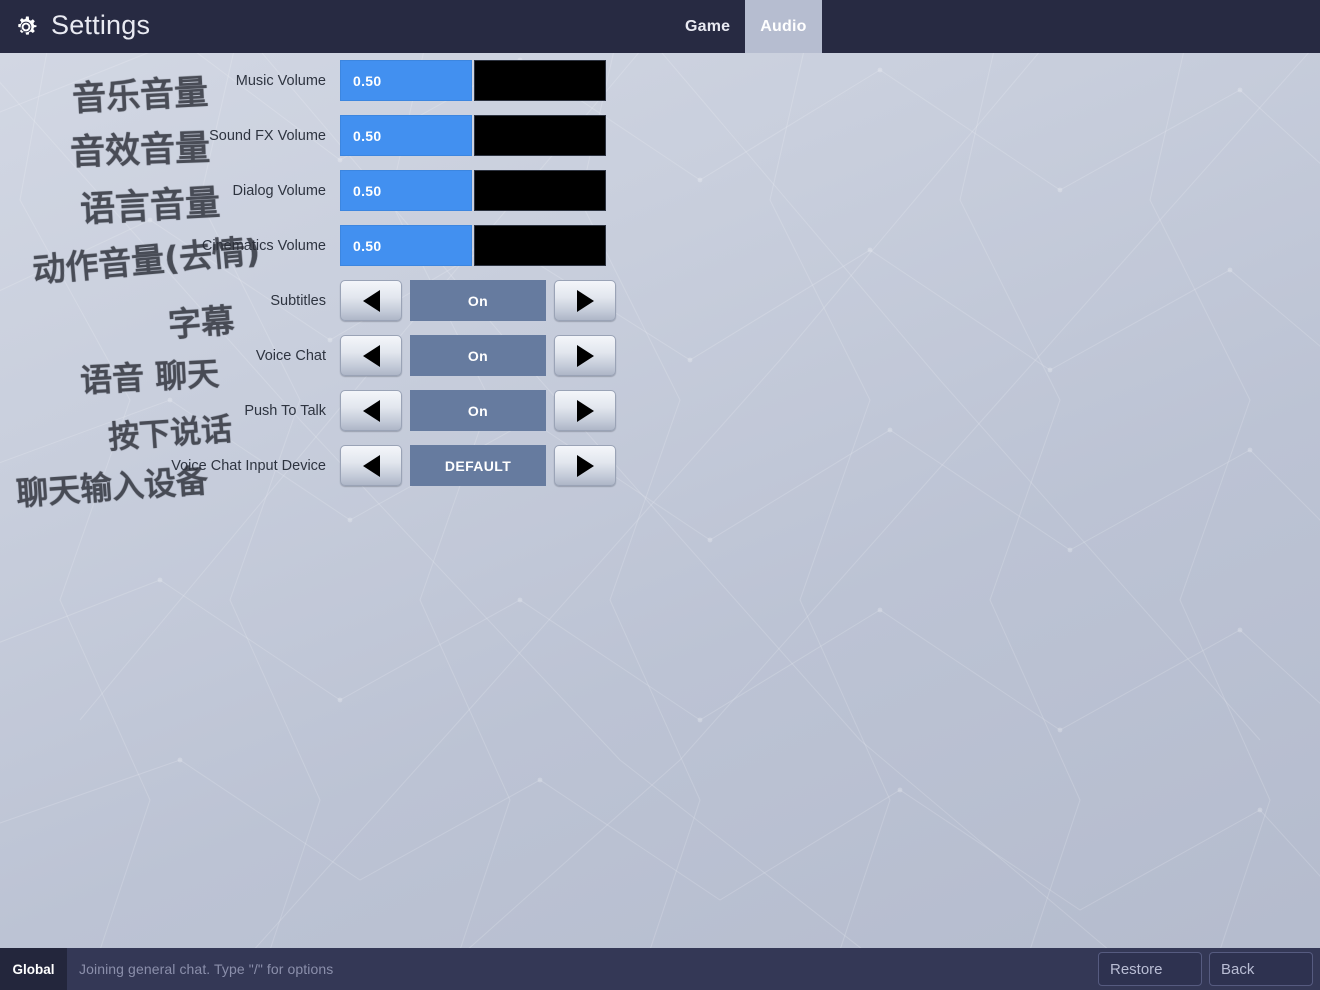 The image size is (1320, 990). I want to click on tab-audio: Audio, so click(783, 26).